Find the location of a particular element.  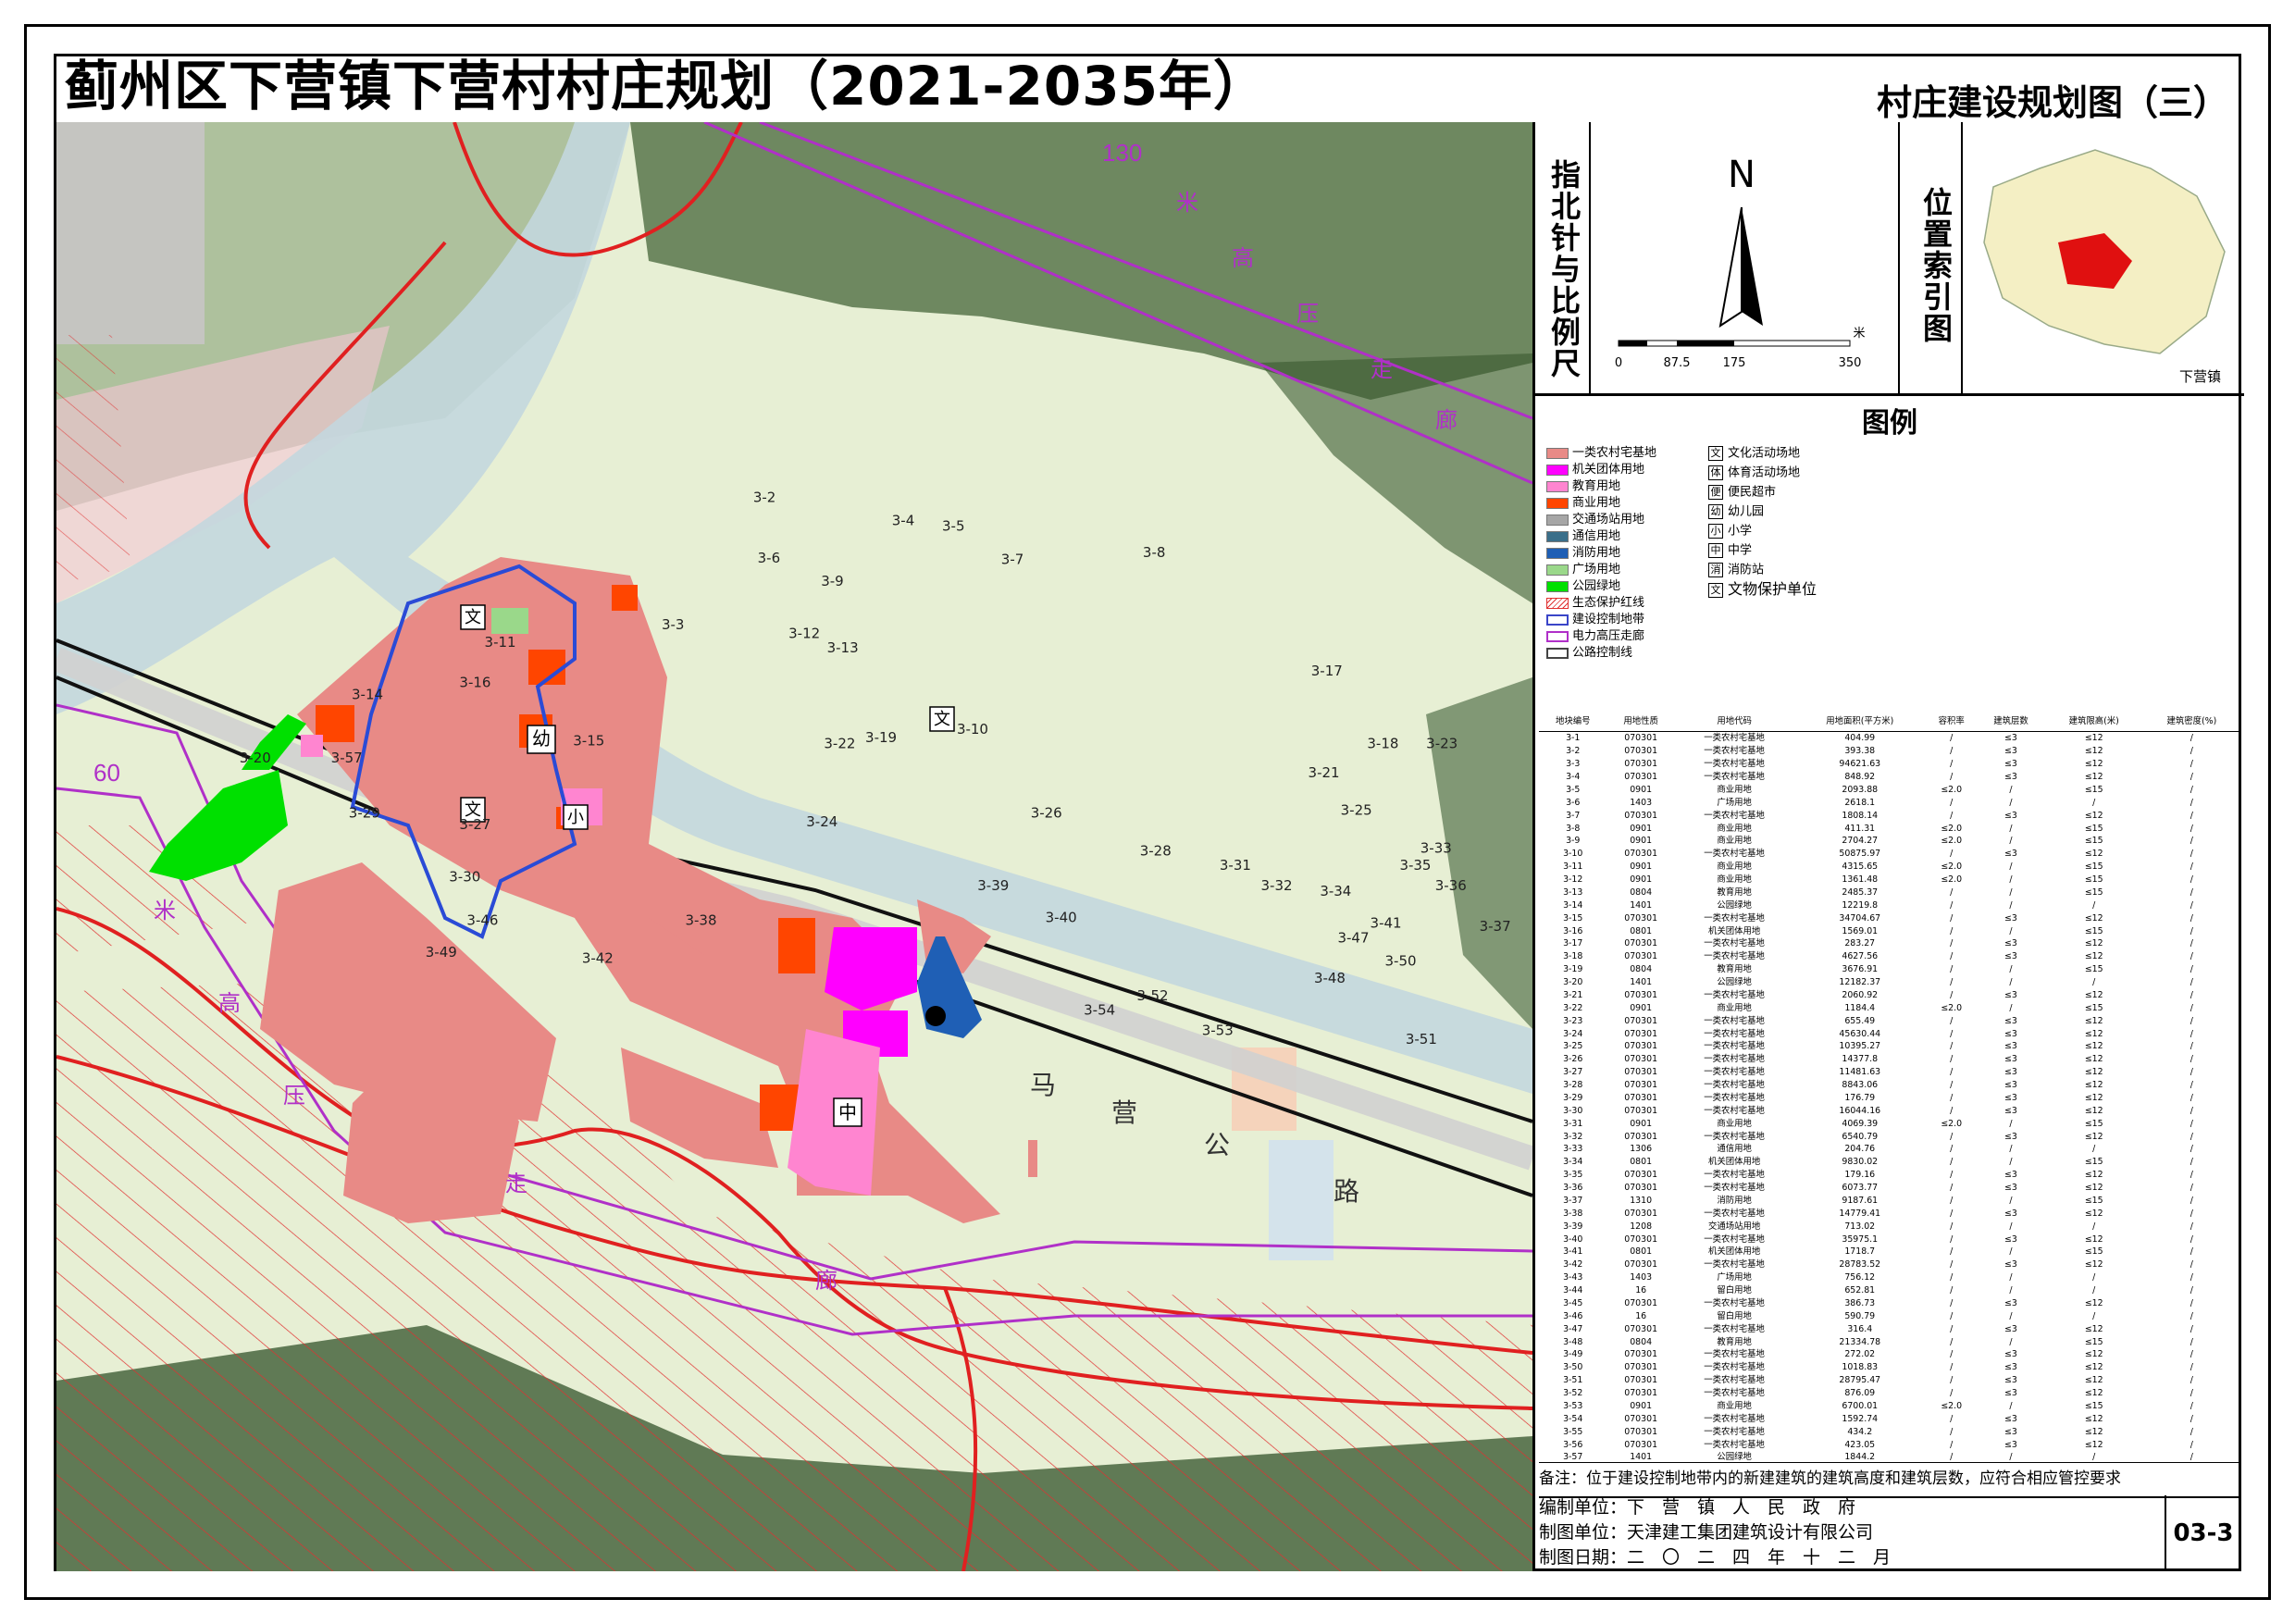

parcel-label: 3-17 is located at coordinates (1327, 671).